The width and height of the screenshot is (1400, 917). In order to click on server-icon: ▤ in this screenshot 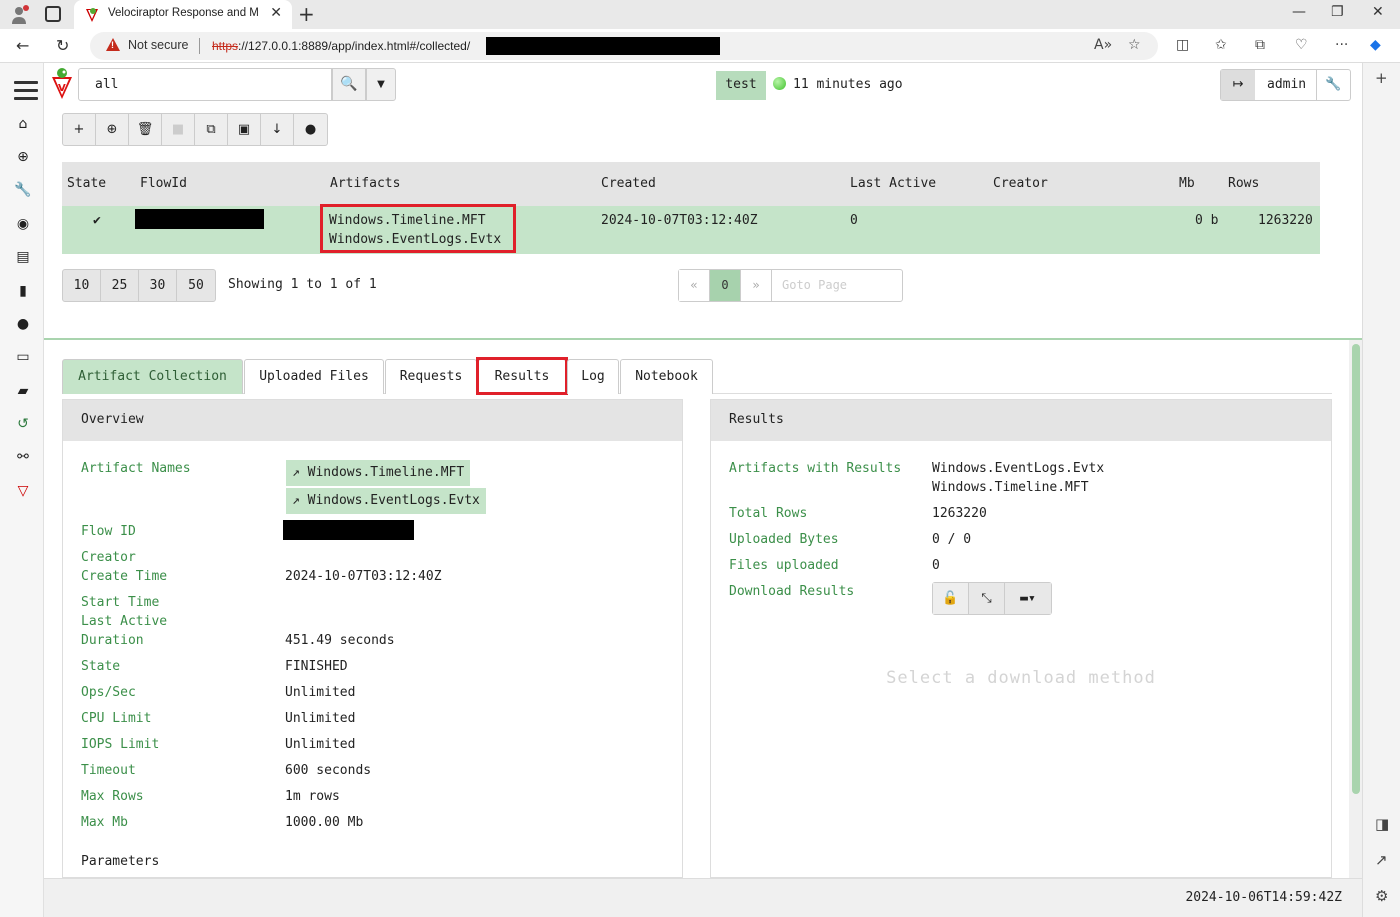, I will do `click(23, 257)`.